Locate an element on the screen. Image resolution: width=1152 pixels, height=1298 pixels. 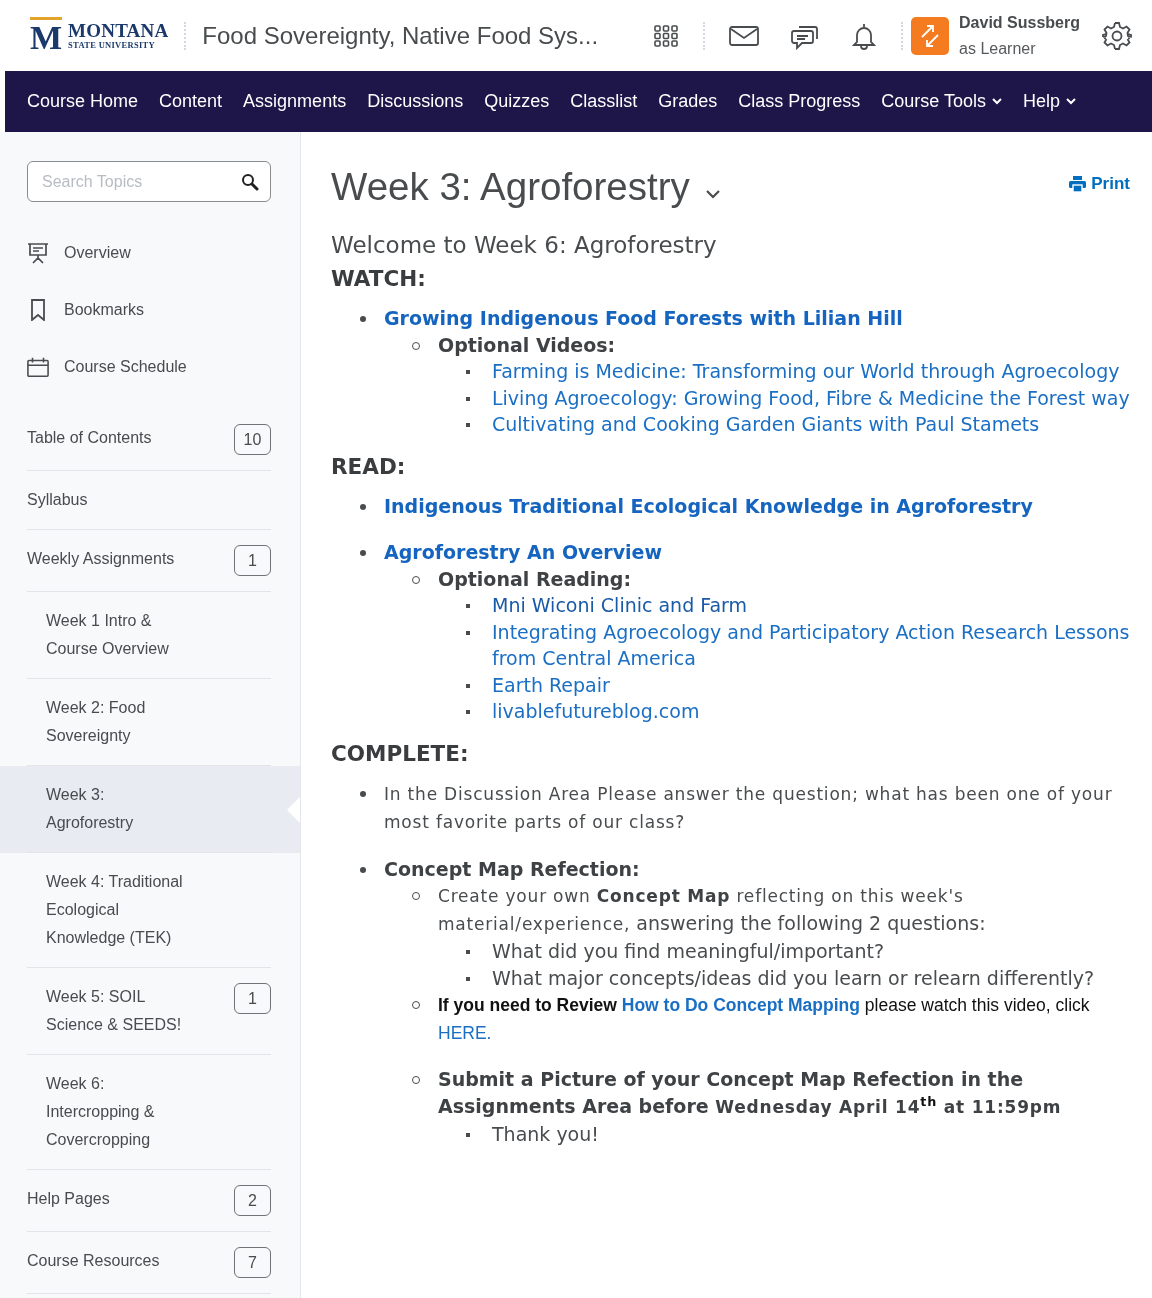
sidebar-item: Week 4: Traditional Ecological Knowledge (TEK) is located at coordinates (150, 910).